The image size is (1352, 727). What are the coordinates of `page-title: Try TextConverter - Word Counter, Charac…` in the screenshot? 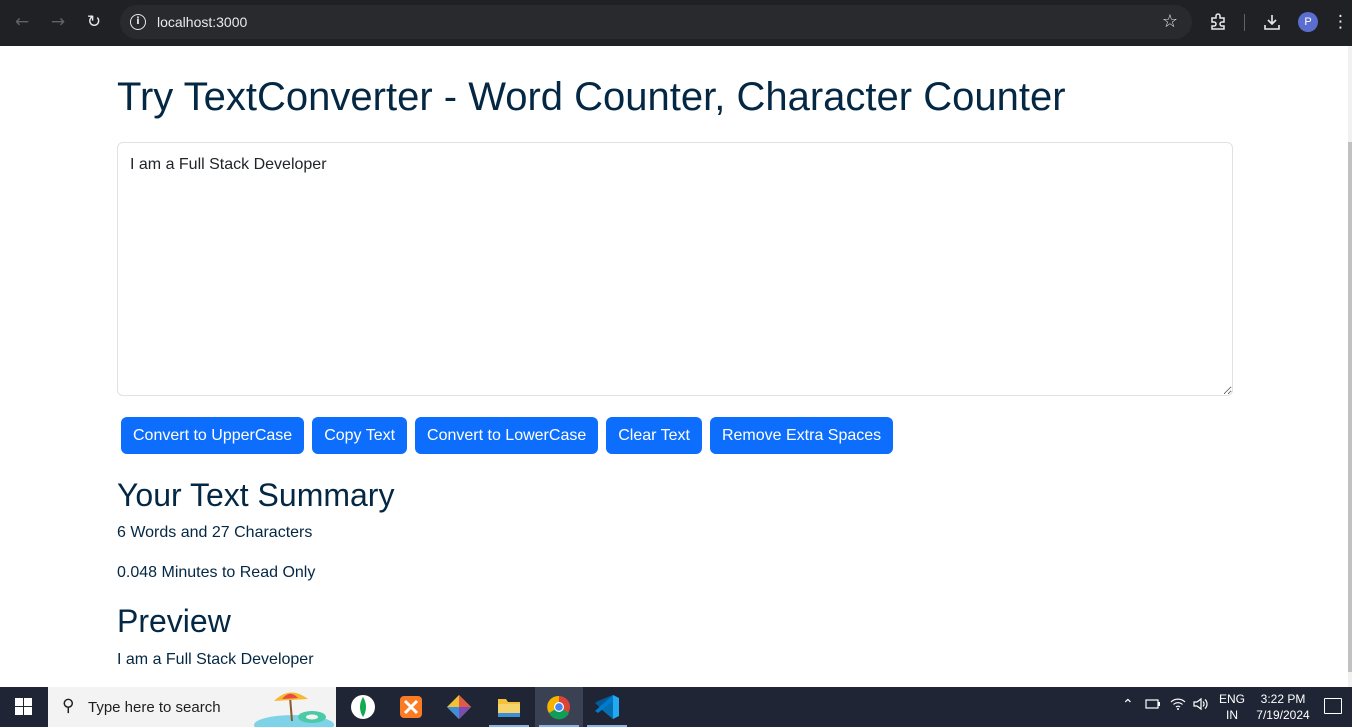 It's located at (591, 97).